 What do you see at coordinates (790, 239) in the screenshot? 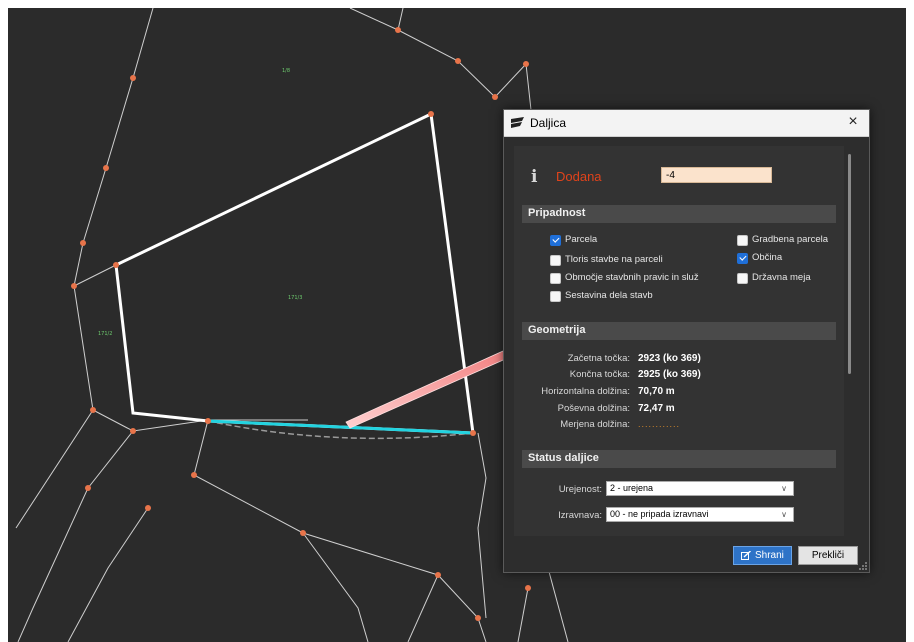
I see `checkbox-label: Gradbena parcela` at bounding box center [790, 239].